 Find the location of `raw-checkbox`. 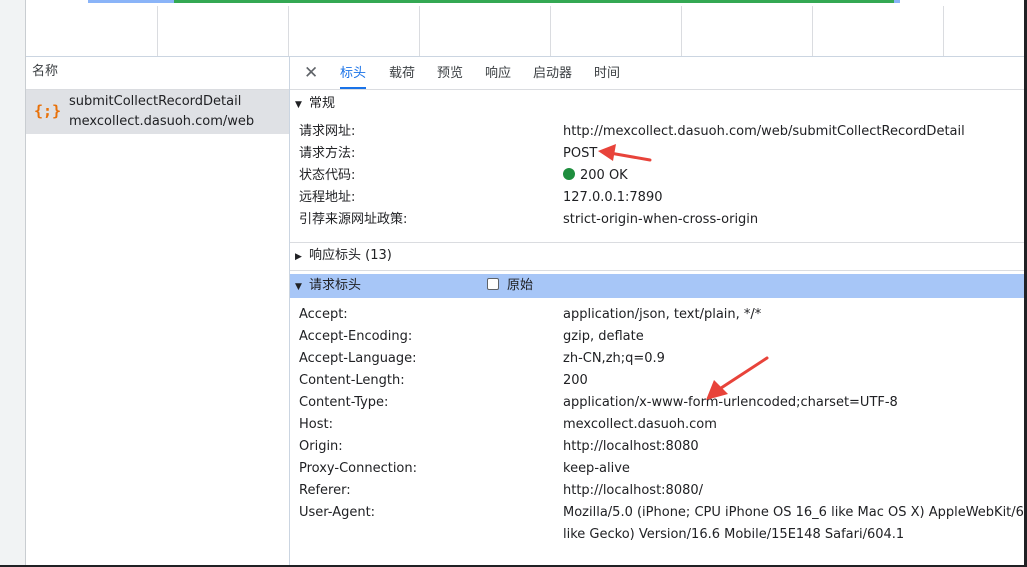

raw-checkbox is located at coordinates (493, 284).